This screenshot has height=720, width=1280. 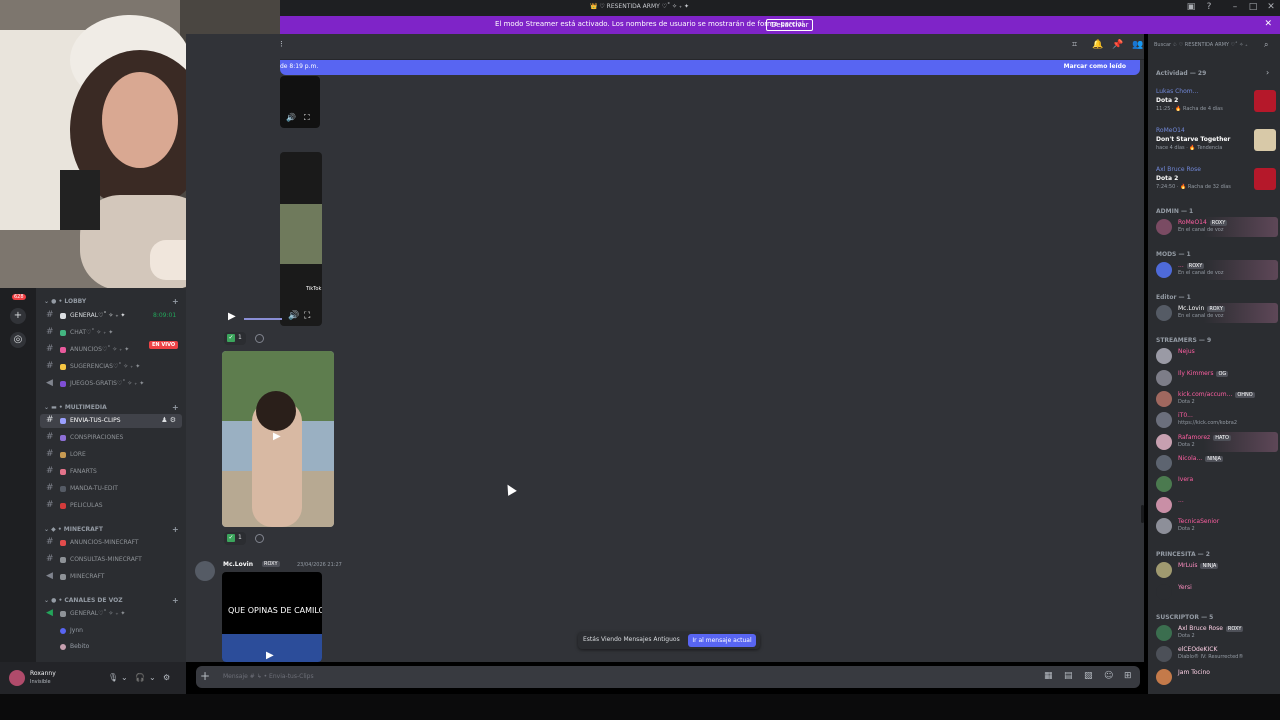 I want to click on category-minecraft: ⌄ ◆ • MINECRAFT +, so click(x=111, y=529).